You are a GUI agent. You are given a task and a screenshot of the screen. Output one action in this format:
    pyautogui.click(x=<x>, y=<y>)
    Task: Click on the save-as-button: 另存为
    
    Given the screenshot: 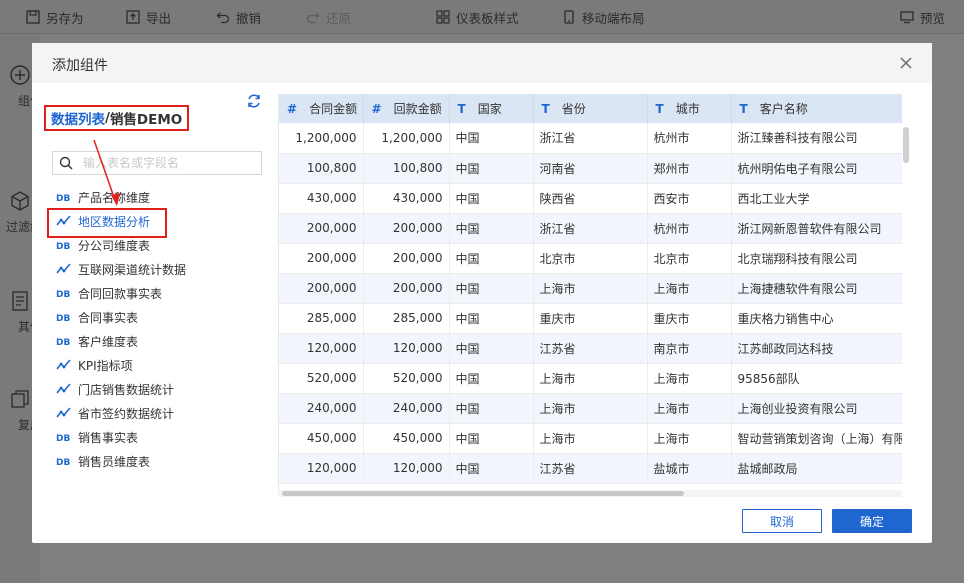 What is the action you would take?
    pyautogui.click(x=55, y=17)
    